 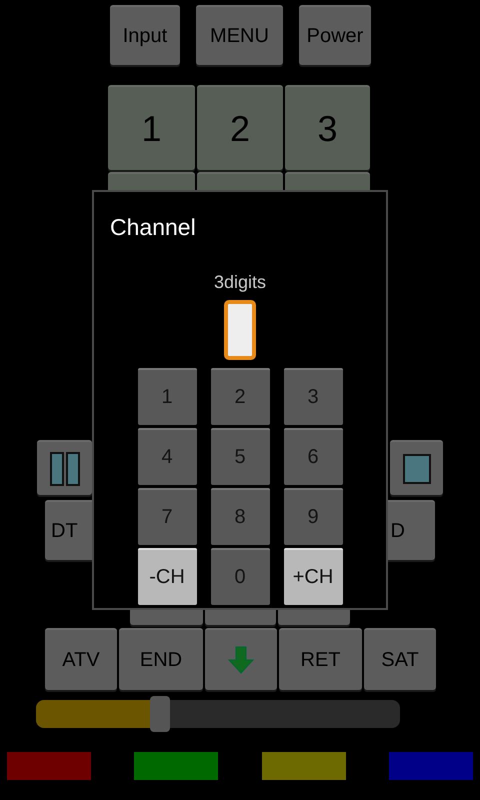 I want to click on remote-button: END, so click(x=161, y=659).